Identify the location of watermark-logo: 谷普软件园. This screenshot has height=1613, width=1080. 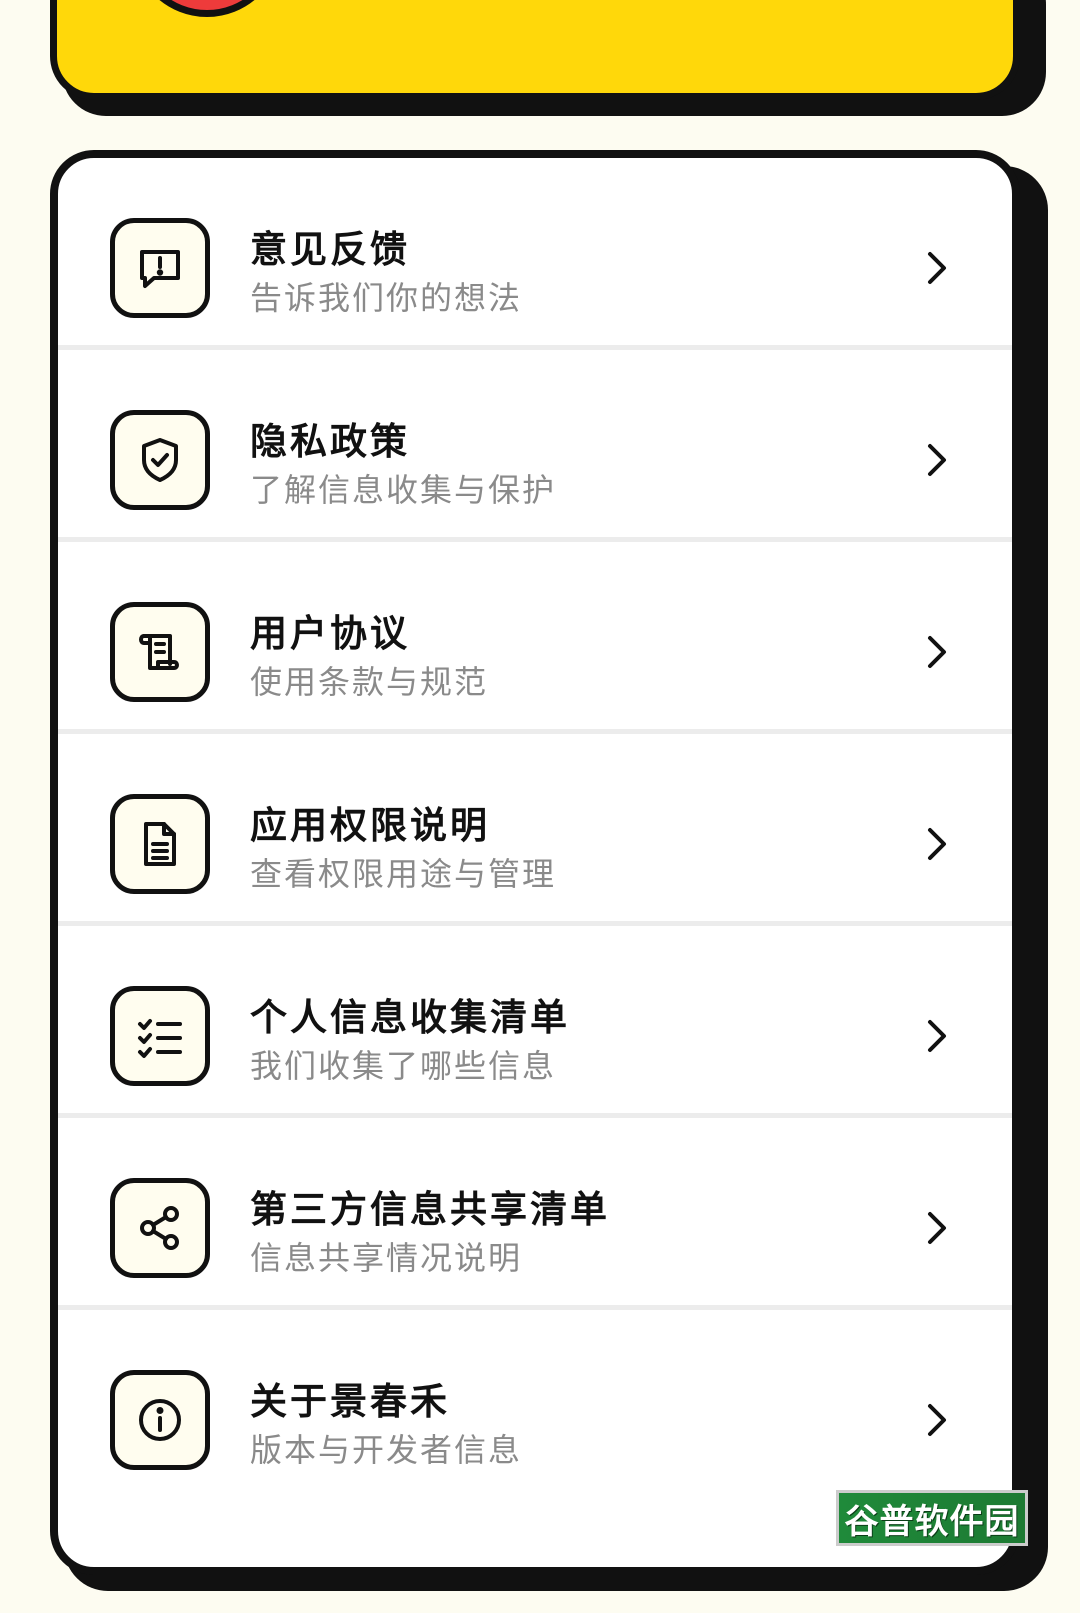
(932, 1518).